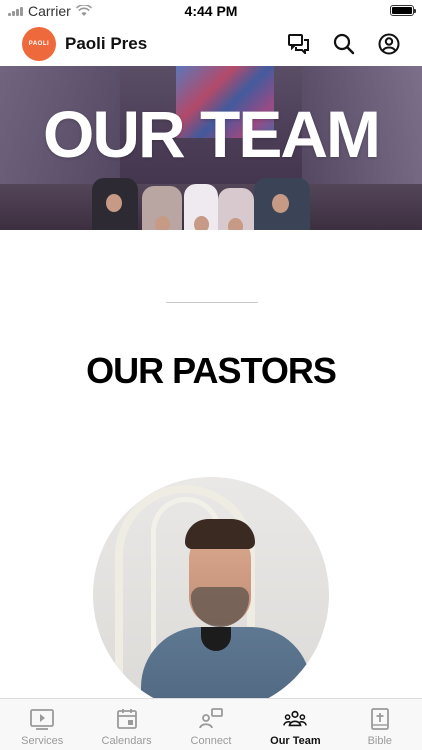 This screenshot has height=750, width=422. What do you see at coordinates (389, 44) in the screenshot?
I see `profile-icon` at bounding box center [389, 44].